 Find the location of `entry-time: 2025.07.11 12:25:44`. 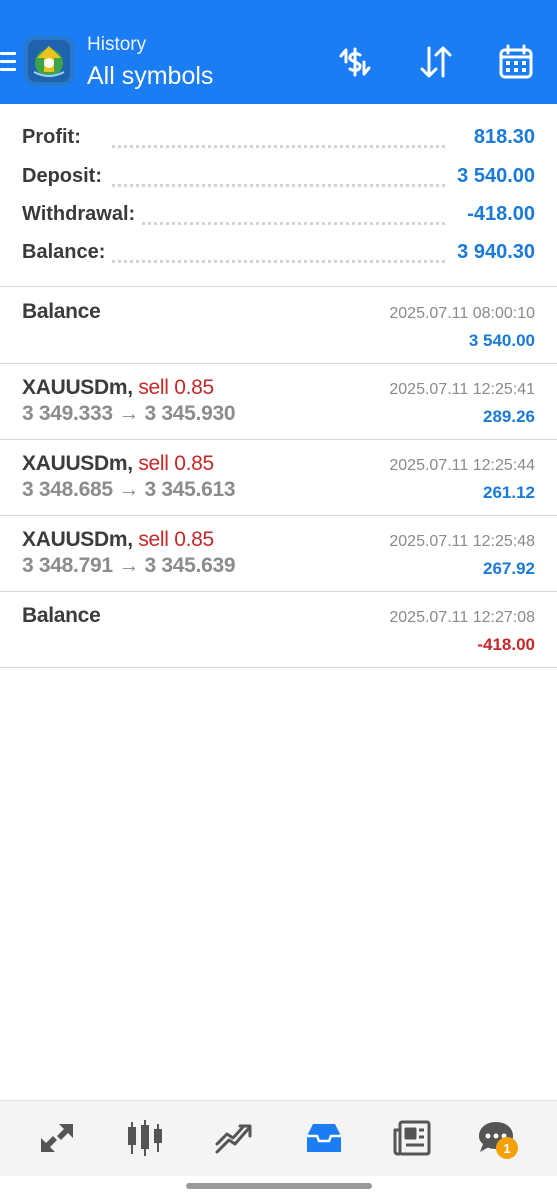

entry-time: 2025.07.11 12:25:44 is located at coordinates (462, 465).